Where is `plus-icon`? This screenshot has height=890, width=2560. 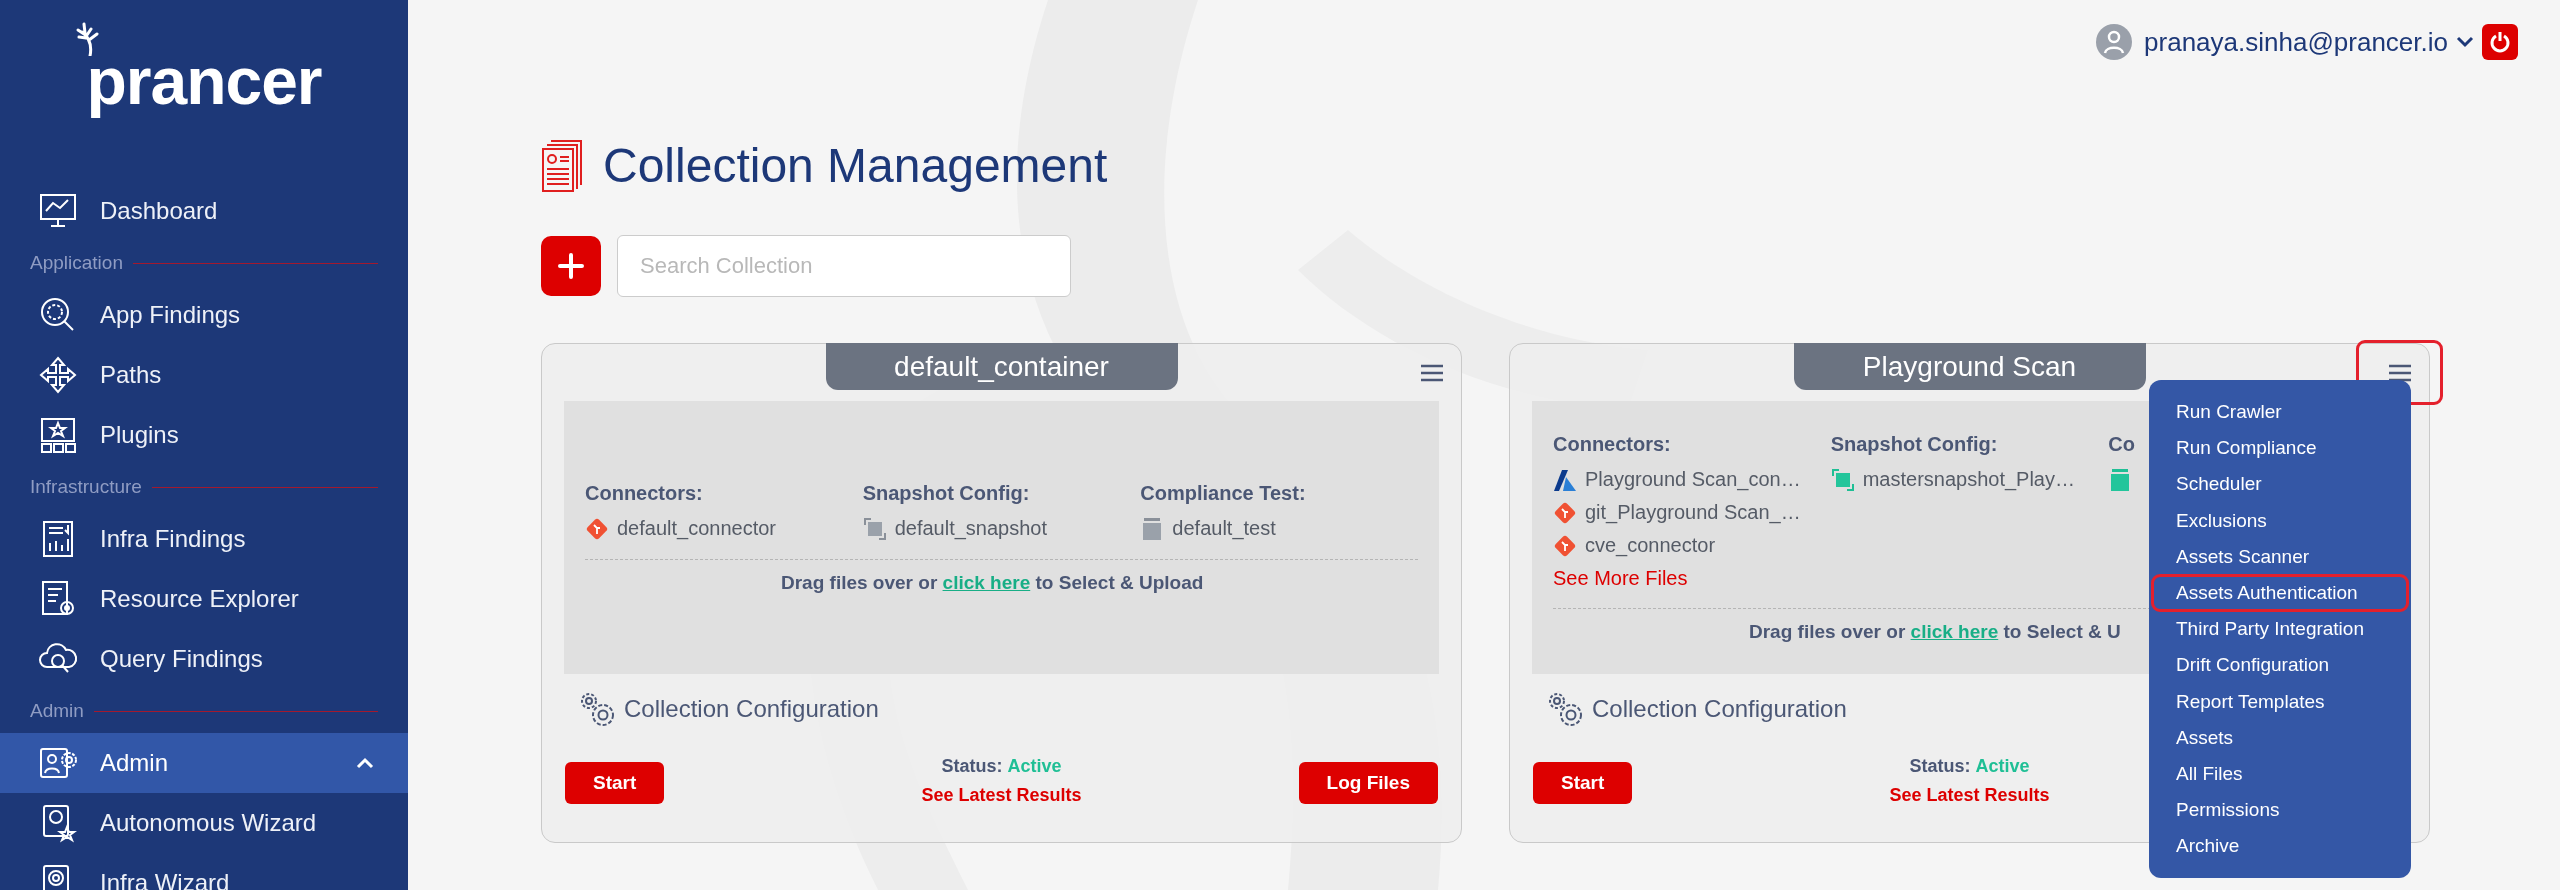 plus-icon is located at coordinates (571, 266).